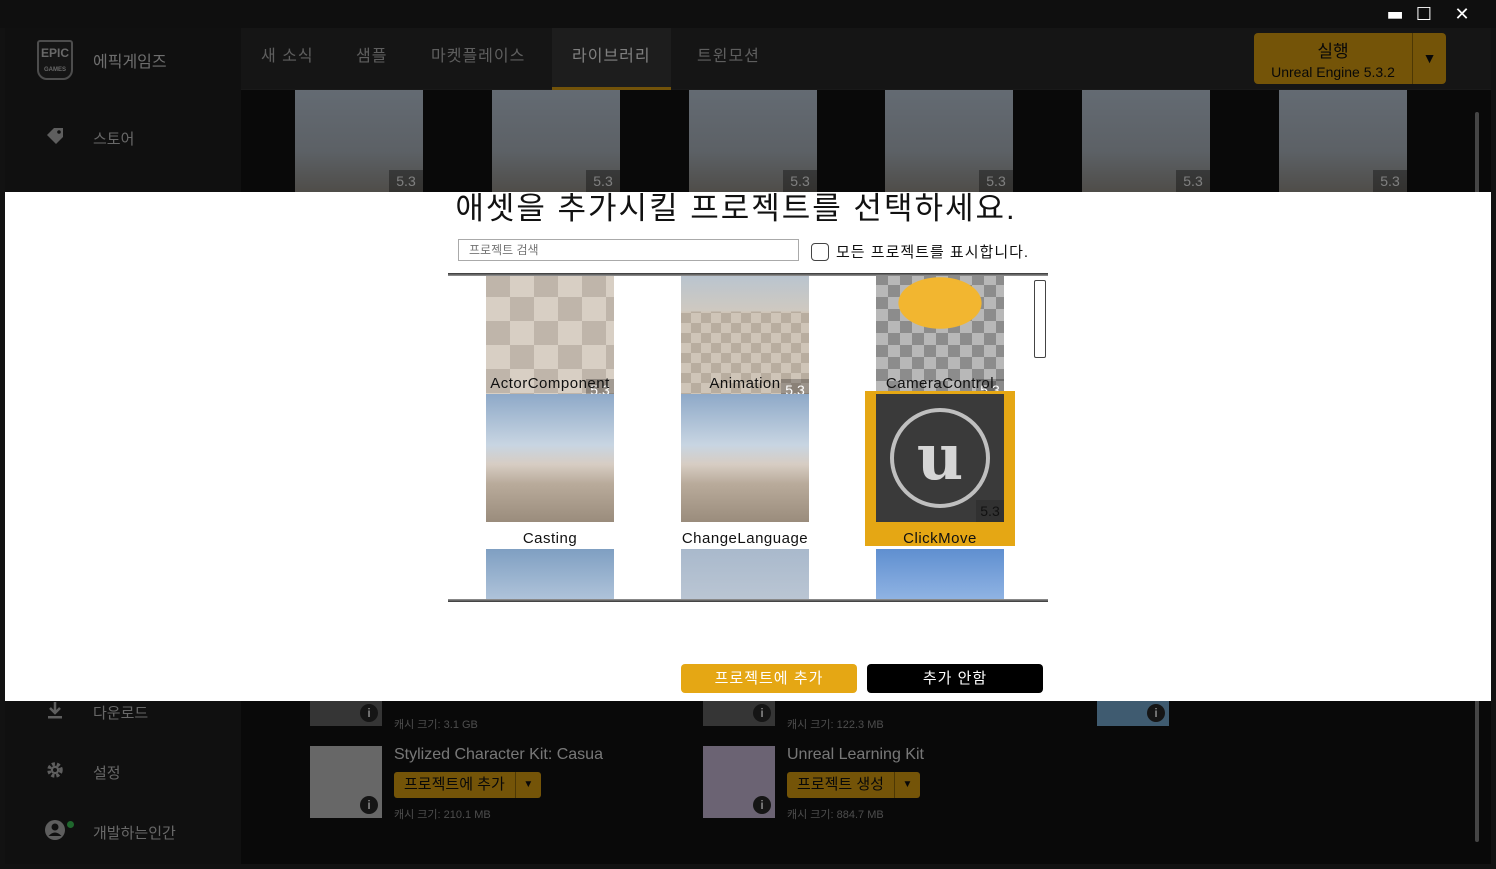 The width and height of the screenshot is (1496, 869). I want to click on close-button: ✕, so click(1462, 15).